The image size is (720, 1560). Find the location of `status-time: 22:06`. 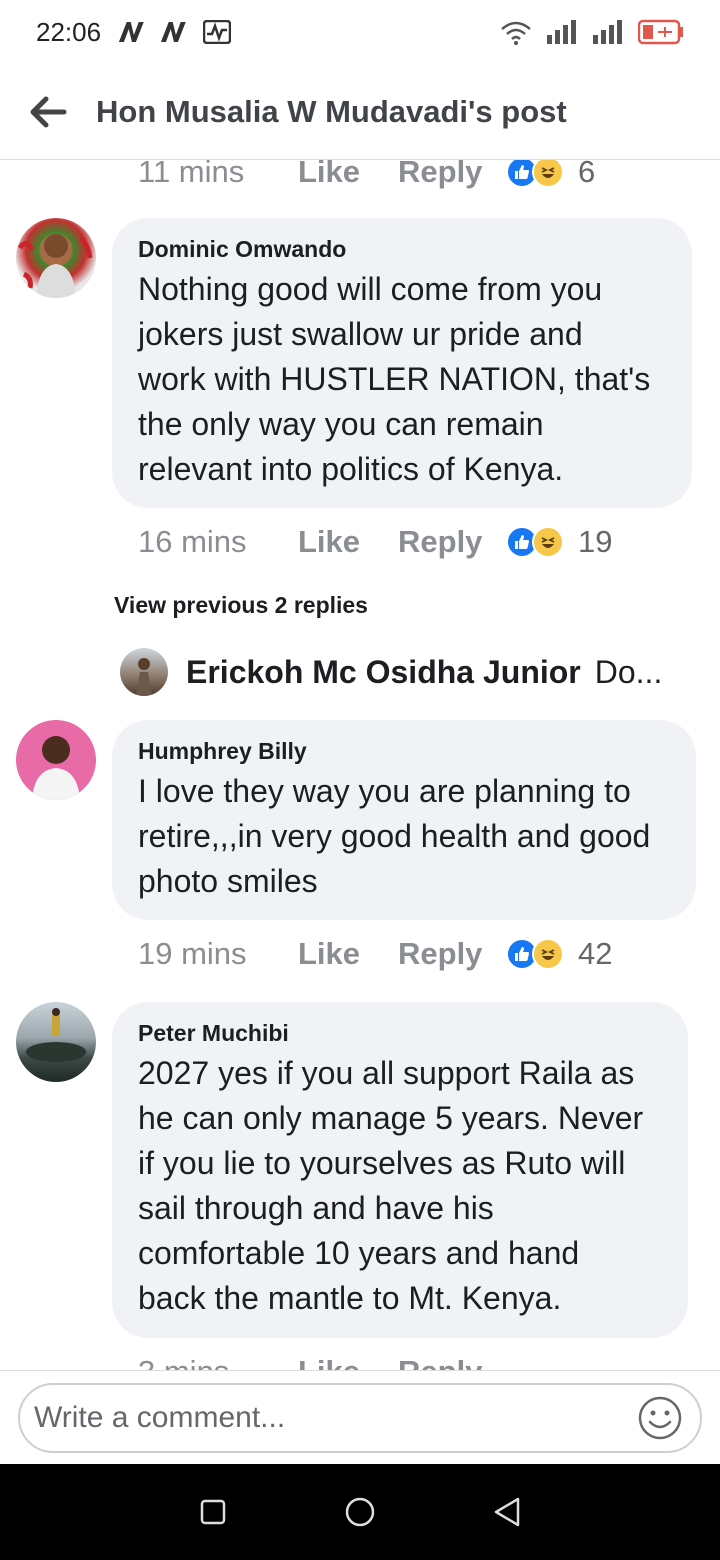

status-time: 22:06 is located at coordinates (69, 31).